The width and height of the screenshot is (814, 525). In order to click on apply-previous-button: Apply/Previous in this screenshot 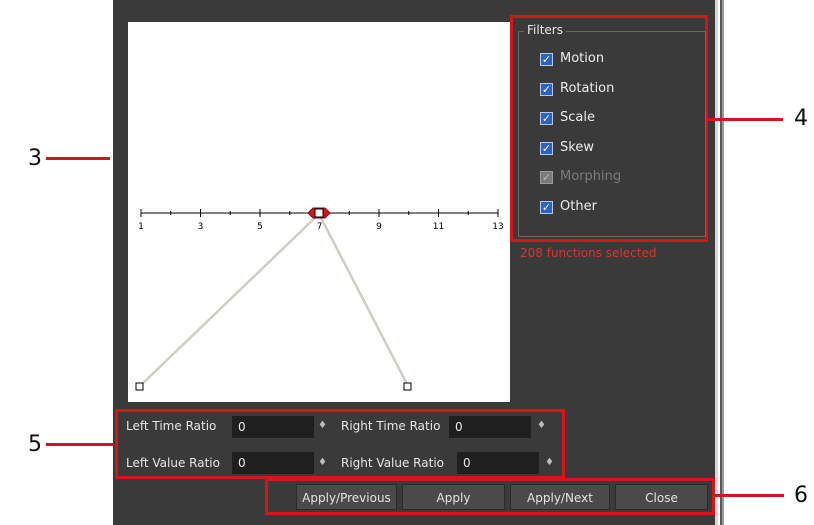, I will do `click(346, 497)`.